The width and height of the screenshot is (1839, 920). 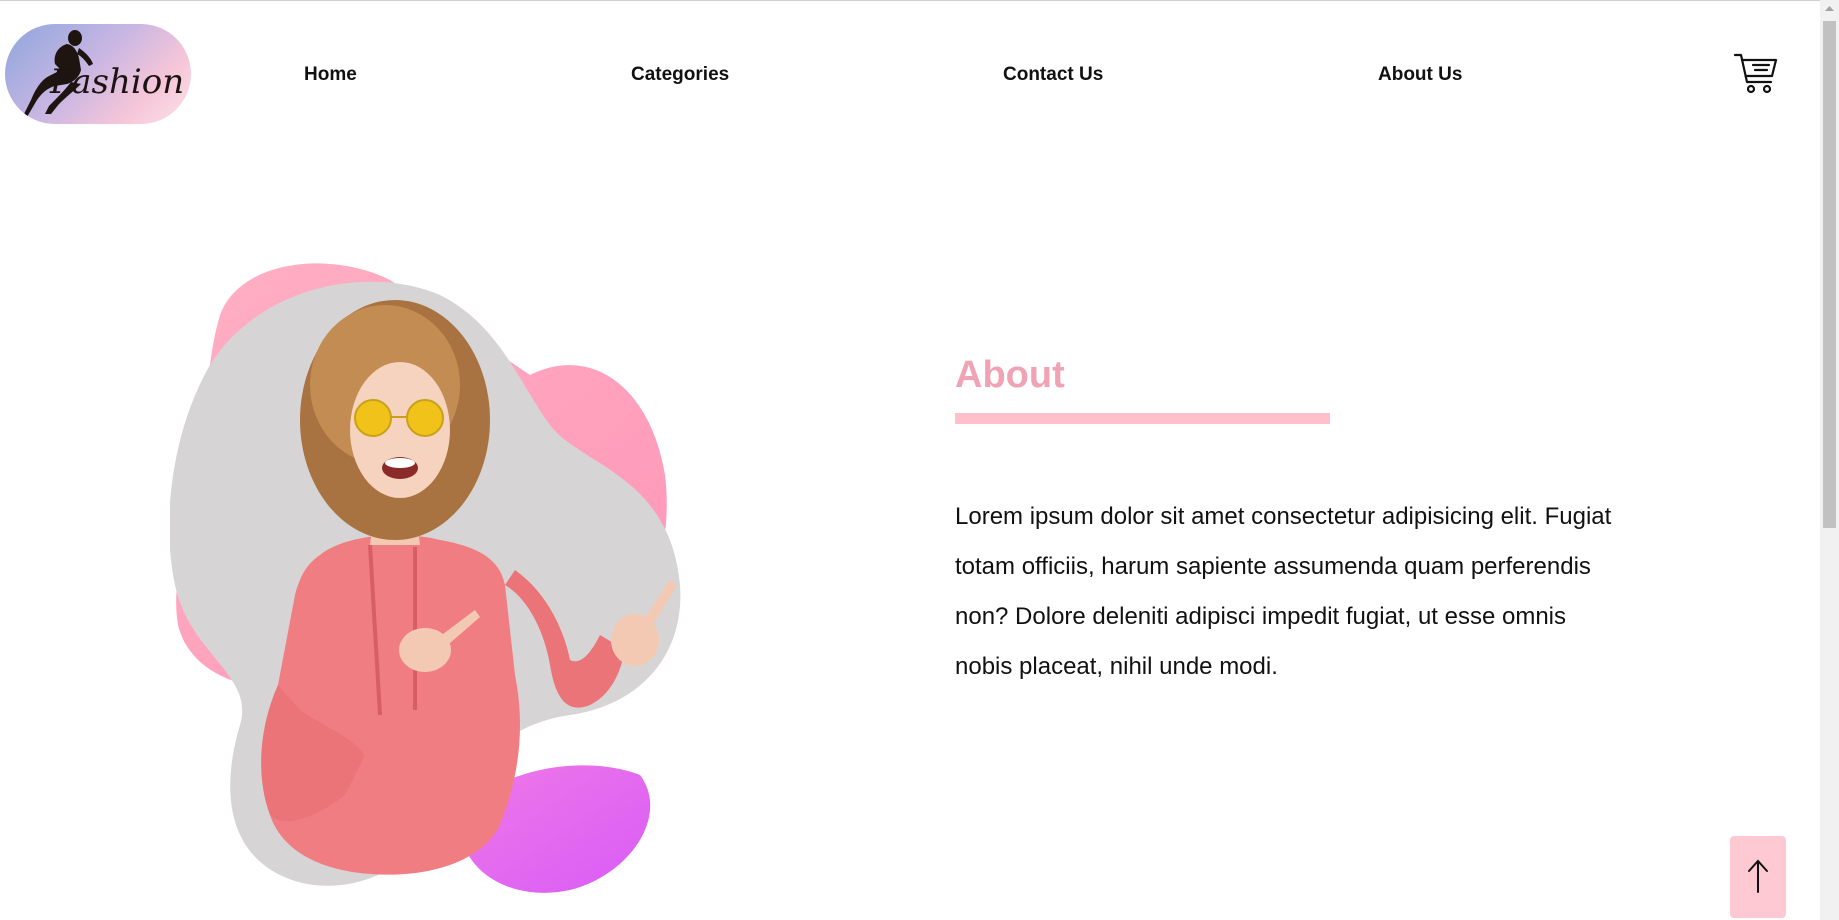 I want to click on shopping-cart-icon, so click(x=1755, y=73).